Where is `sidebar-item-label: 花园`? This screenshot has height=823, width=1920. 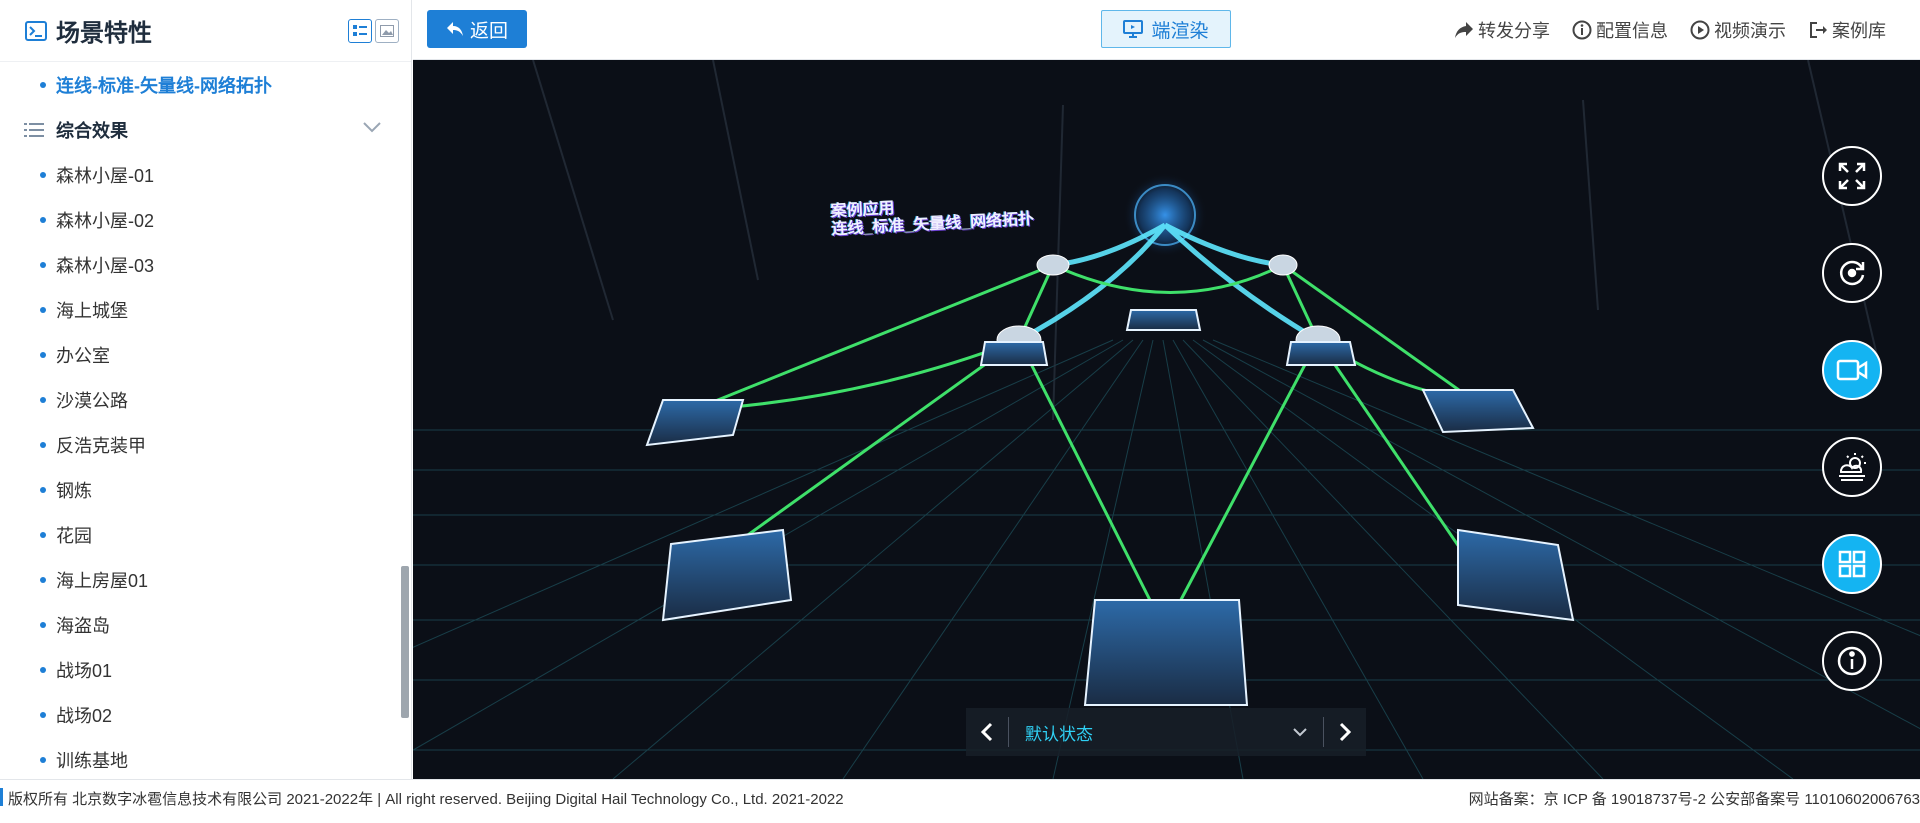 sidebar-item-label: 花园 is located at coordinates (74, 535).